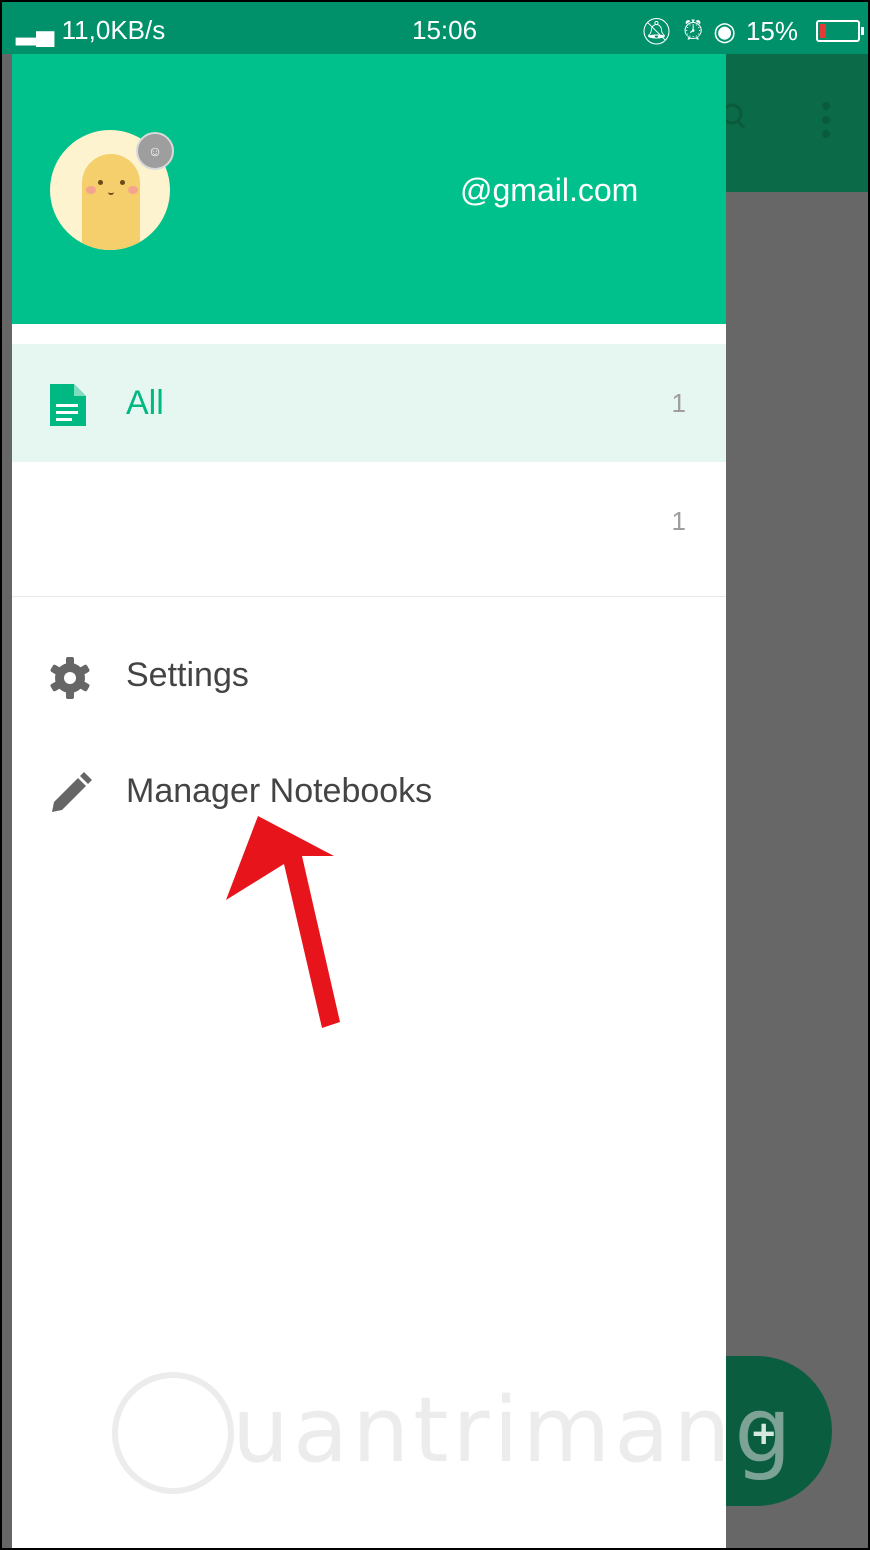  I want to click on scrim-overlay, so click(797, 870).